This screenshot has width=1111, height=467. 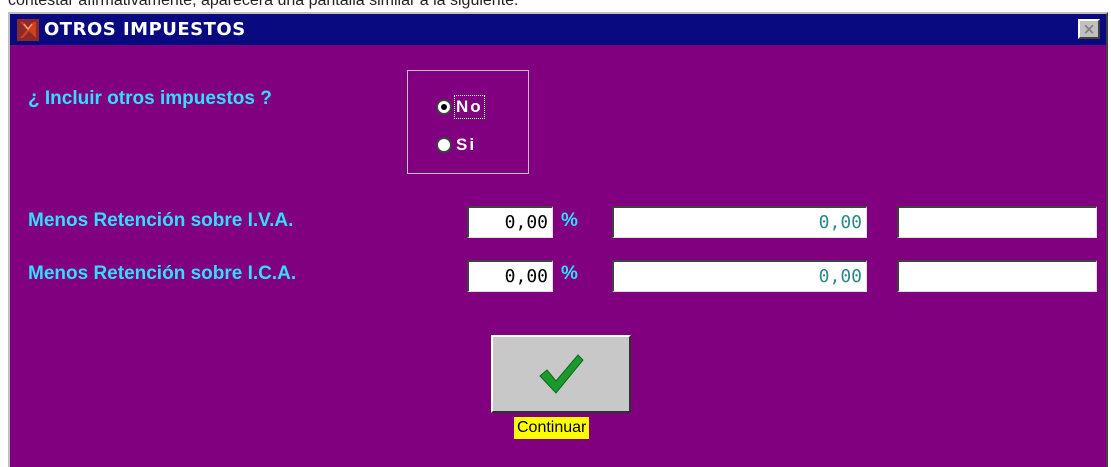 What do you see at coordinates (739, 222) in the screenshot?
I see `retencion-iva-value-field: 0,00` at bounding box center [739, 222].